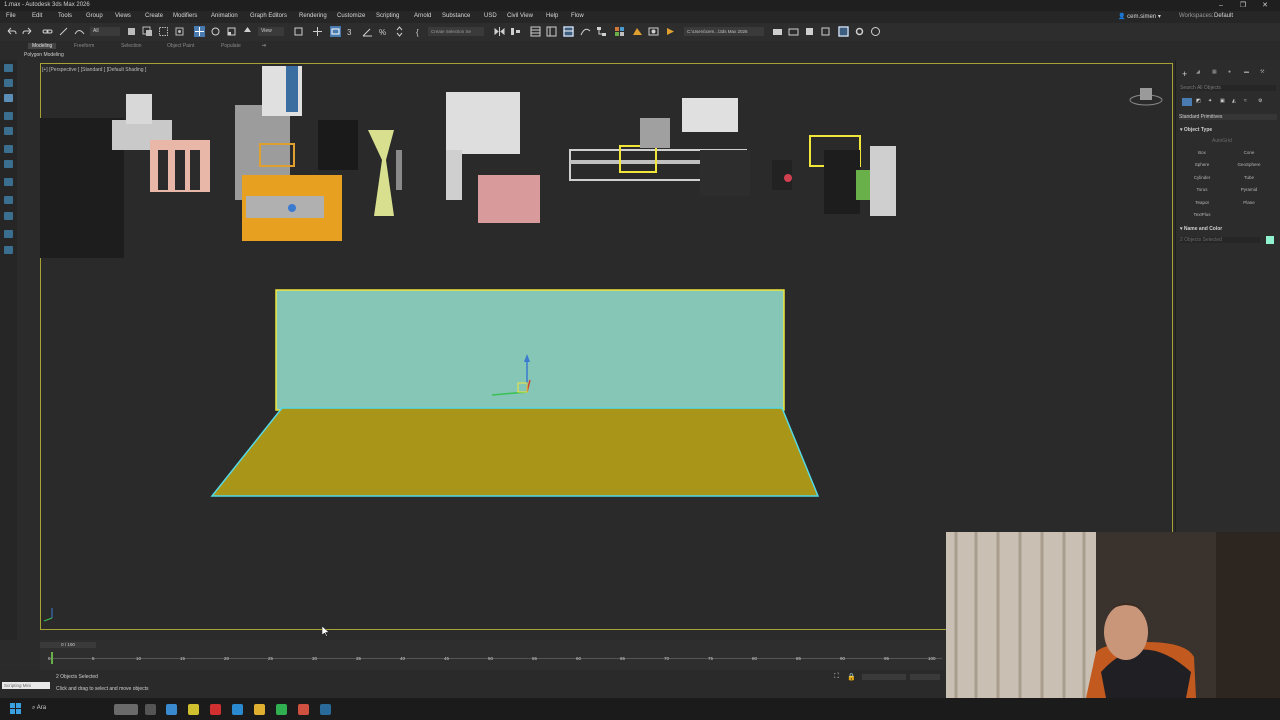 The width and height of the screenshot is (1280, 720). I want to click on filter-containers-icon, so click(8, 234).